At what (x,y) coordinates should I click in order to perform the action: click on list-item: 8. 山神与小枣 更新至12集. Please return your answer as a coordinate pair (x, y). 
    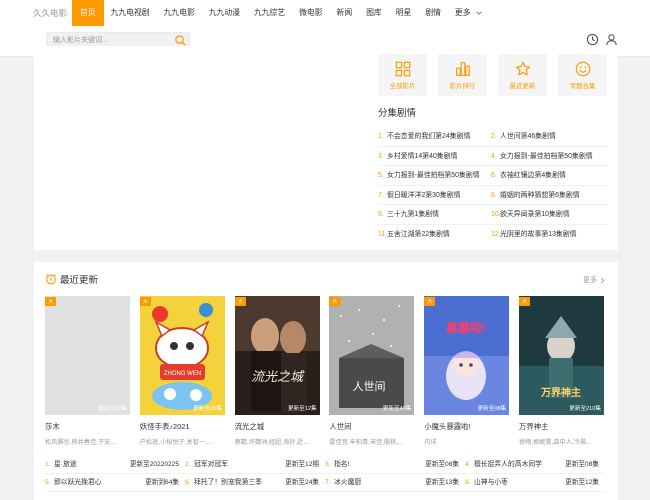
    Looking at the image, I should click on (535, 483).